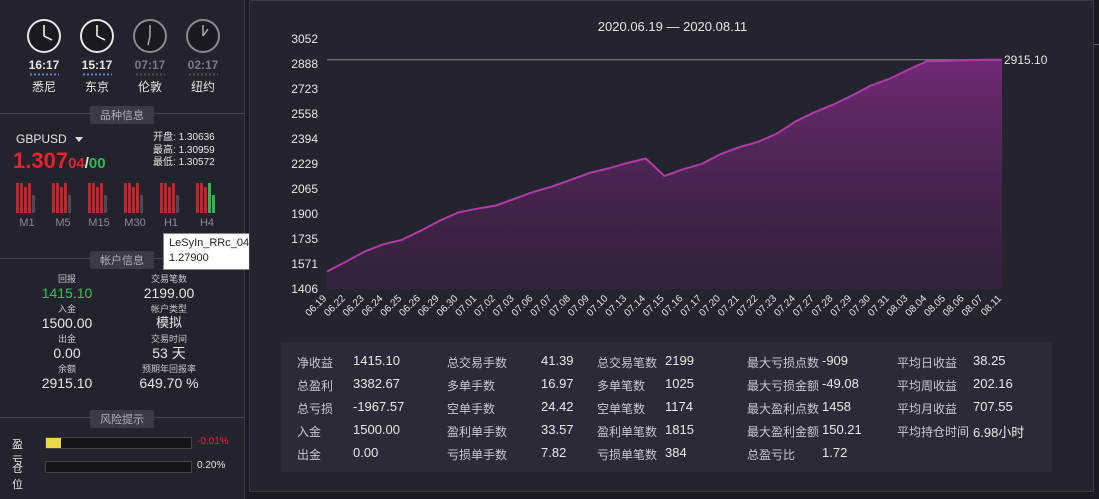 The height and width of the screenshot is (499, 1099). What do you see at coordinates (627, 455) in the screenshot?
I see `stat-label: 亏损单笔数` at bounding box center [627, 455].